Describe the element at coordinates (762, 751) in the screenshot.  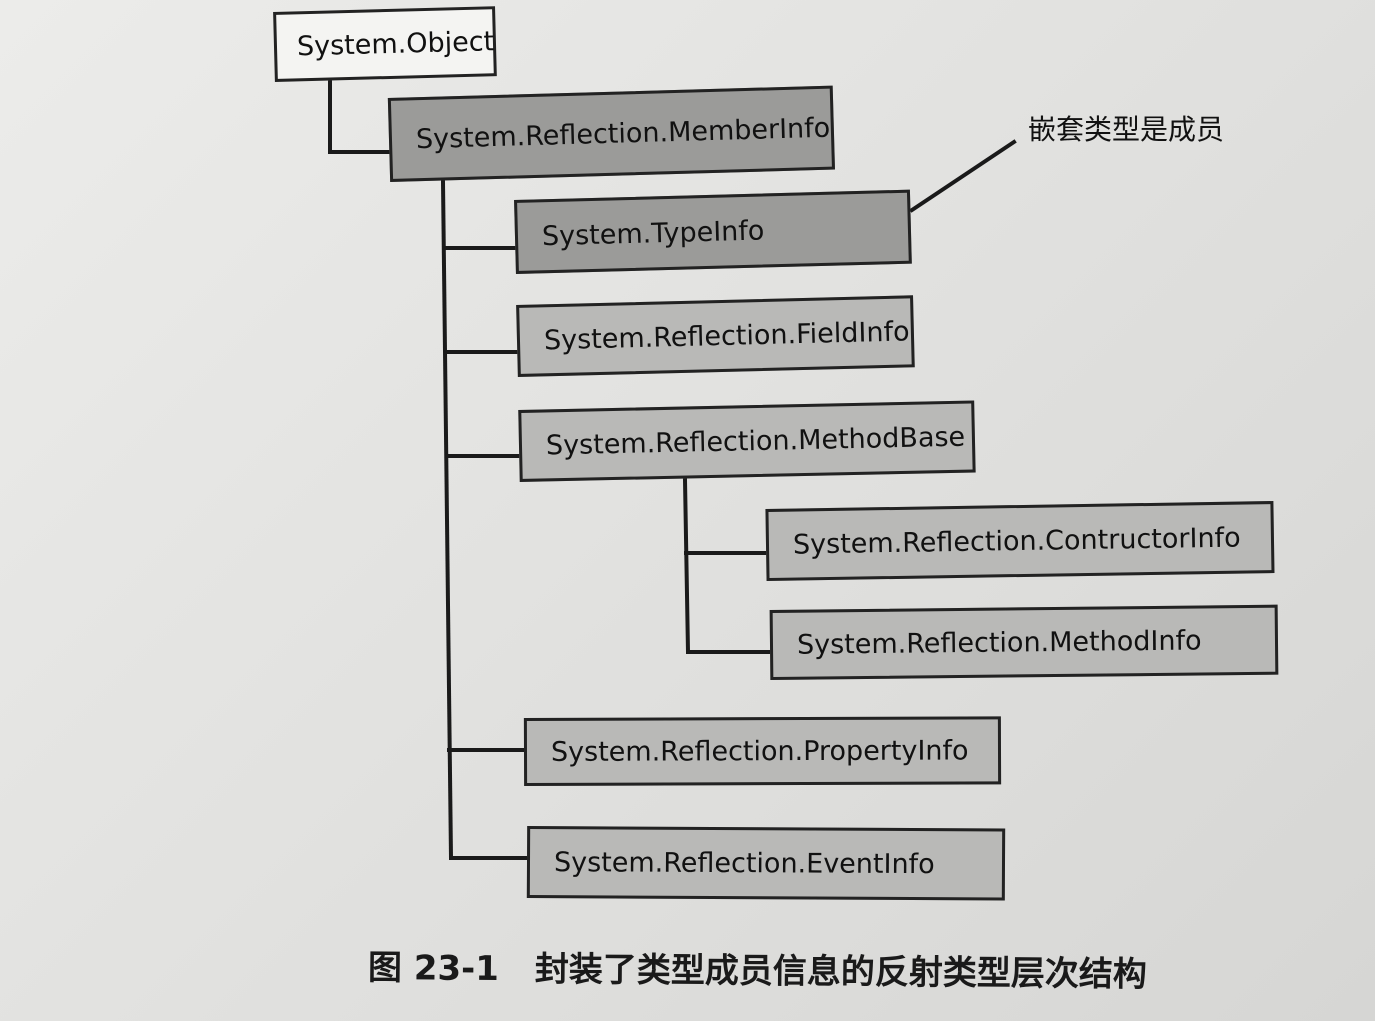
I see `node-property-info: System.Reflection.PropertyInfo` at that location.